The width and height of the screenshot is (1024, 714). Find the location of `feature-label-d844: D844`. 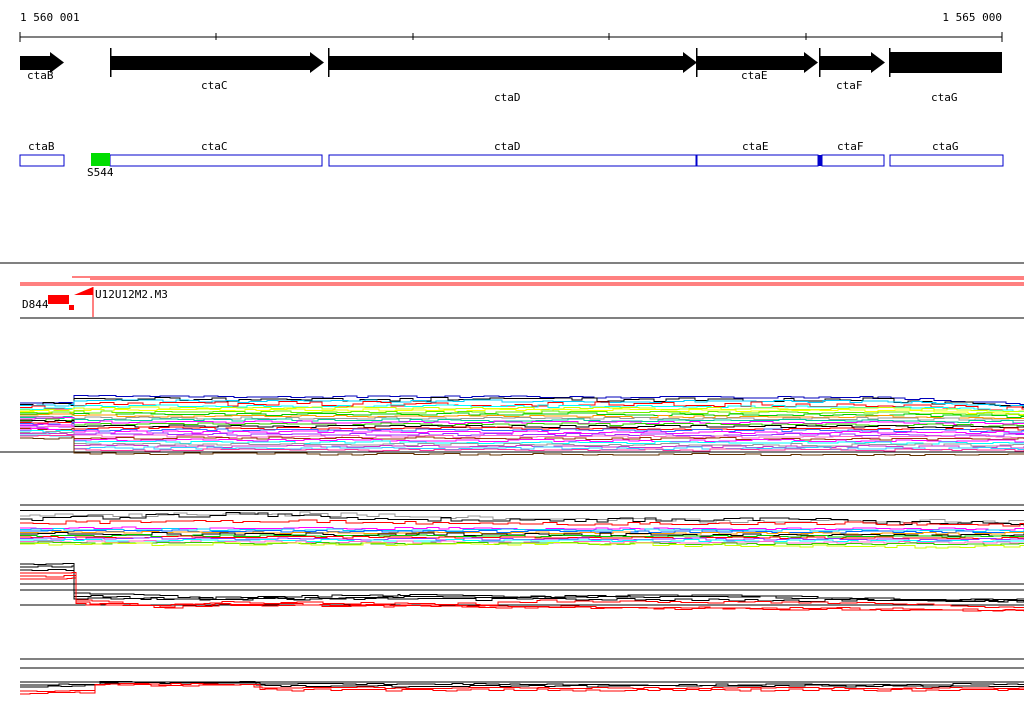

feature-label-d844: D844 is located at coordinates (35, 304).